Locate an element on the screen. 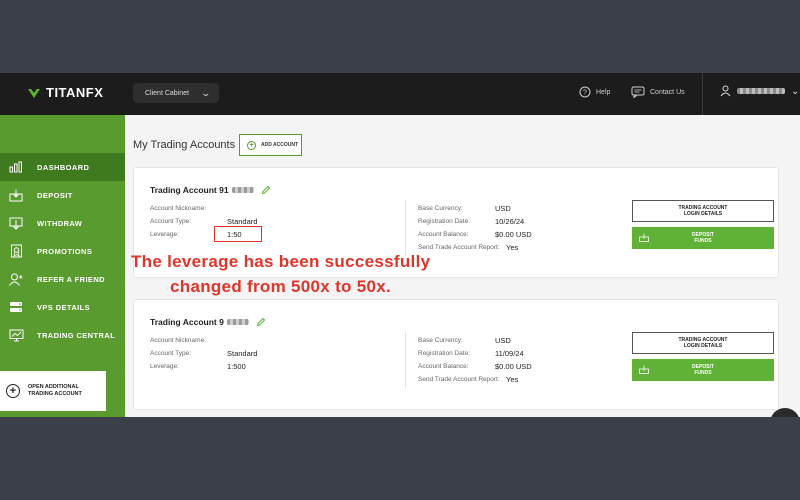 The height and width of the screenshot is (500, 800). username-redacted is located at coordinates (761, 91).